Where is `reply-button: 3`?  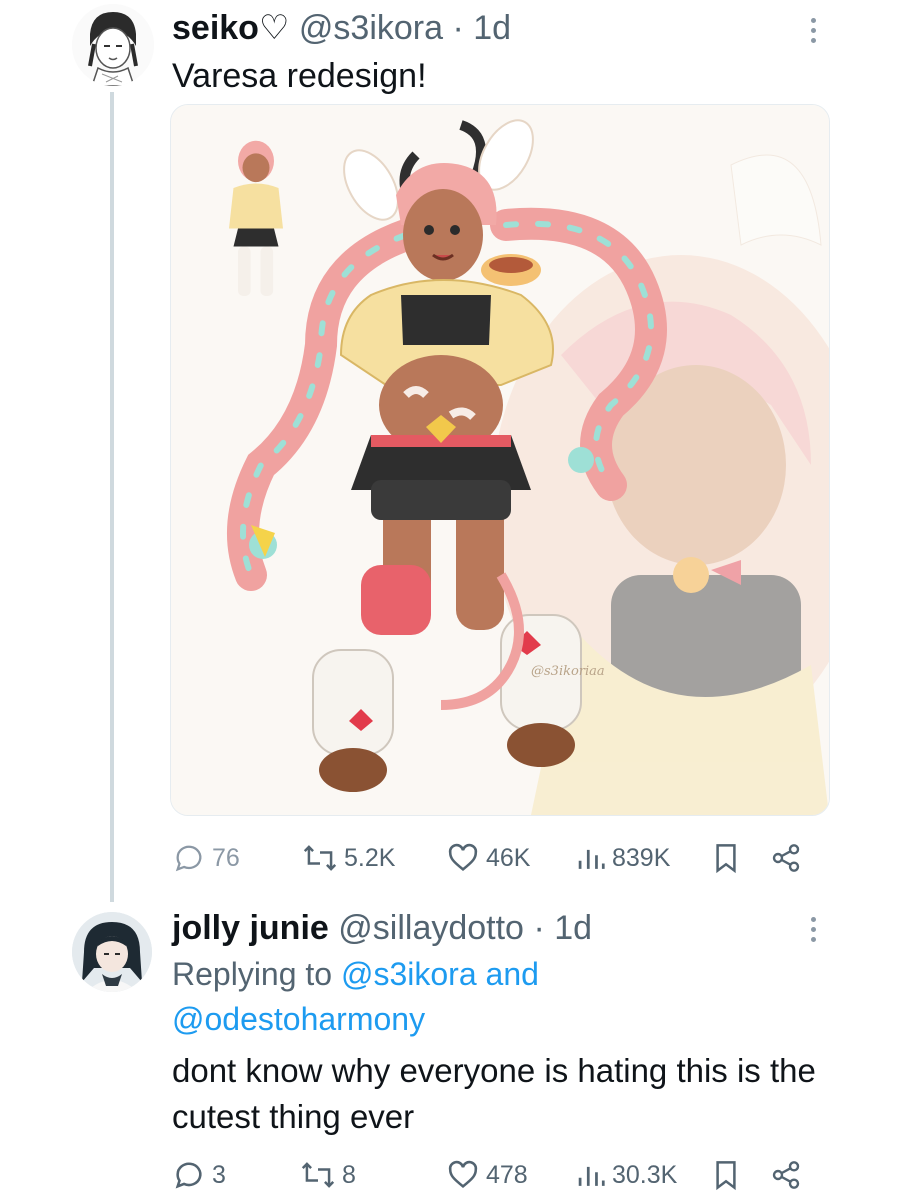
reply-button: 3 is located at coordinates (199, 1175).